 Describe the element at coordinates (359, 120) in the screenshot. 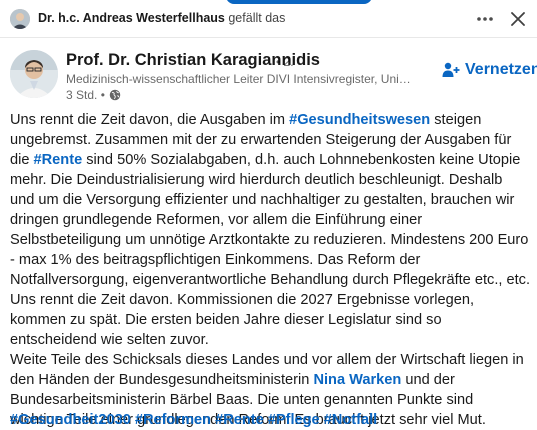

I see `hashtag-link: #Gesundheitswesen` at that location.